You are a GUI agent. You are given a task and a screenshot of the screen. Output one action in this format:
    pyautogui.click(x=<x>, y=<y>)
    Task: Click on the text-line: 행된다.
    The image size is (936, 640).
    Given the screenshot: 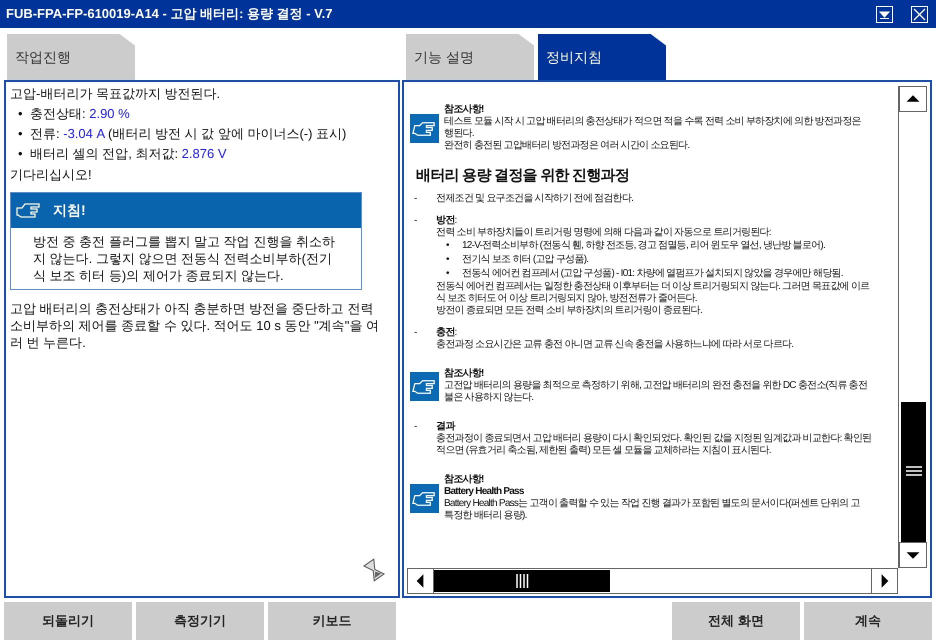 What is the action you would take?
    pyautogui.click(x=459, y=134)
    